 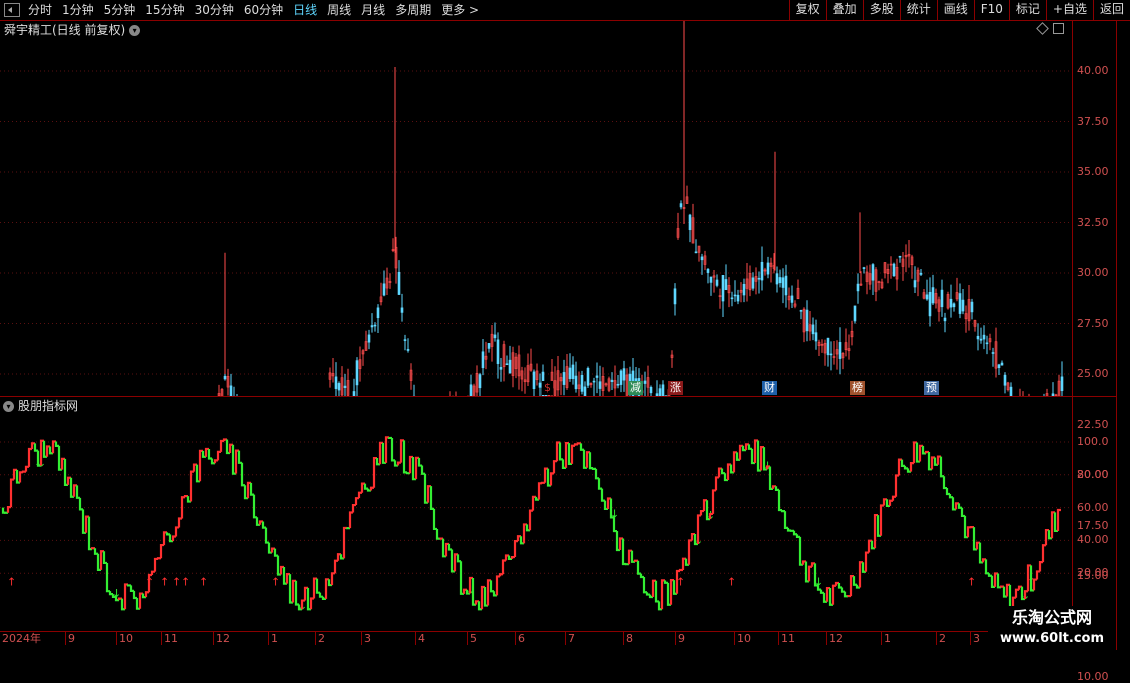 I want to click on tool-button-8: 返回, so click(x=1111, y=10).